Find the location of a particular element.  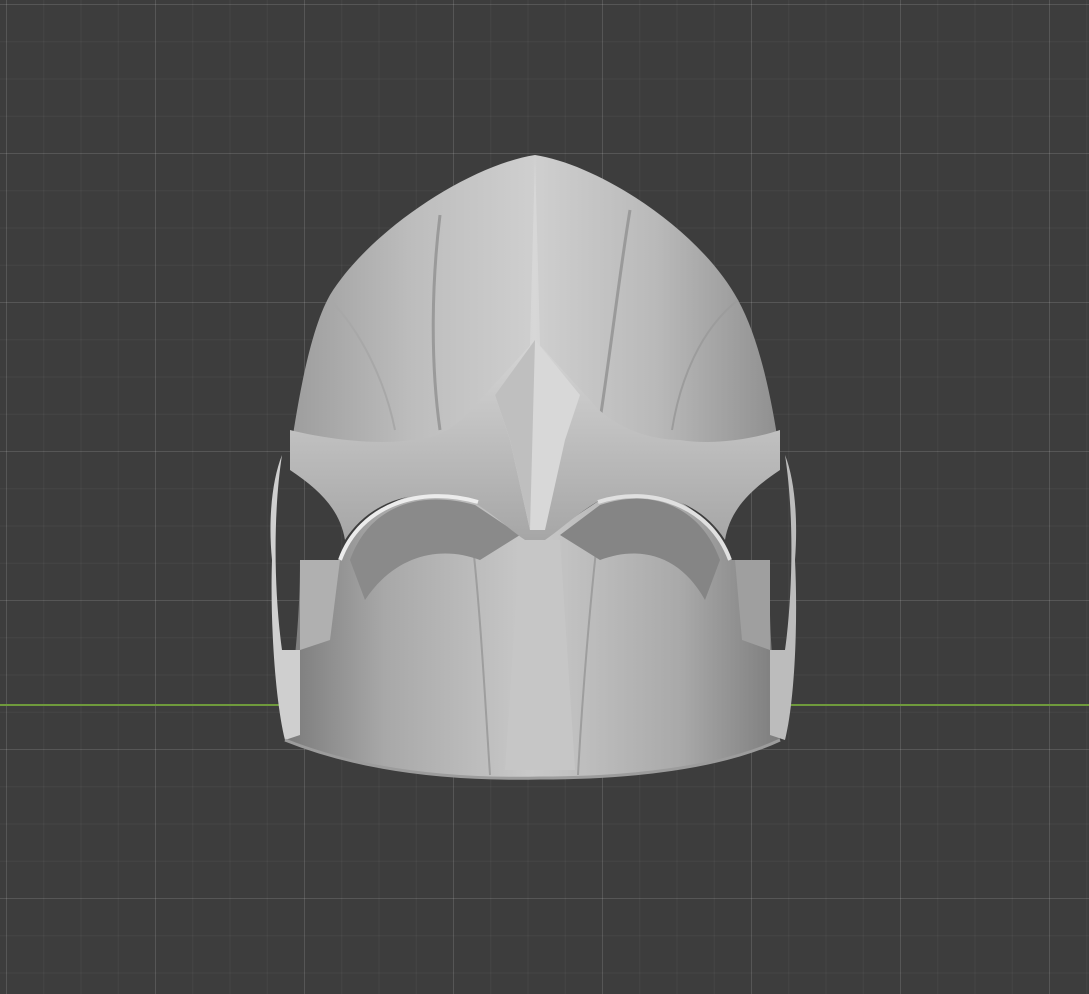

side-plate-left is located at coordinates (285, 597).